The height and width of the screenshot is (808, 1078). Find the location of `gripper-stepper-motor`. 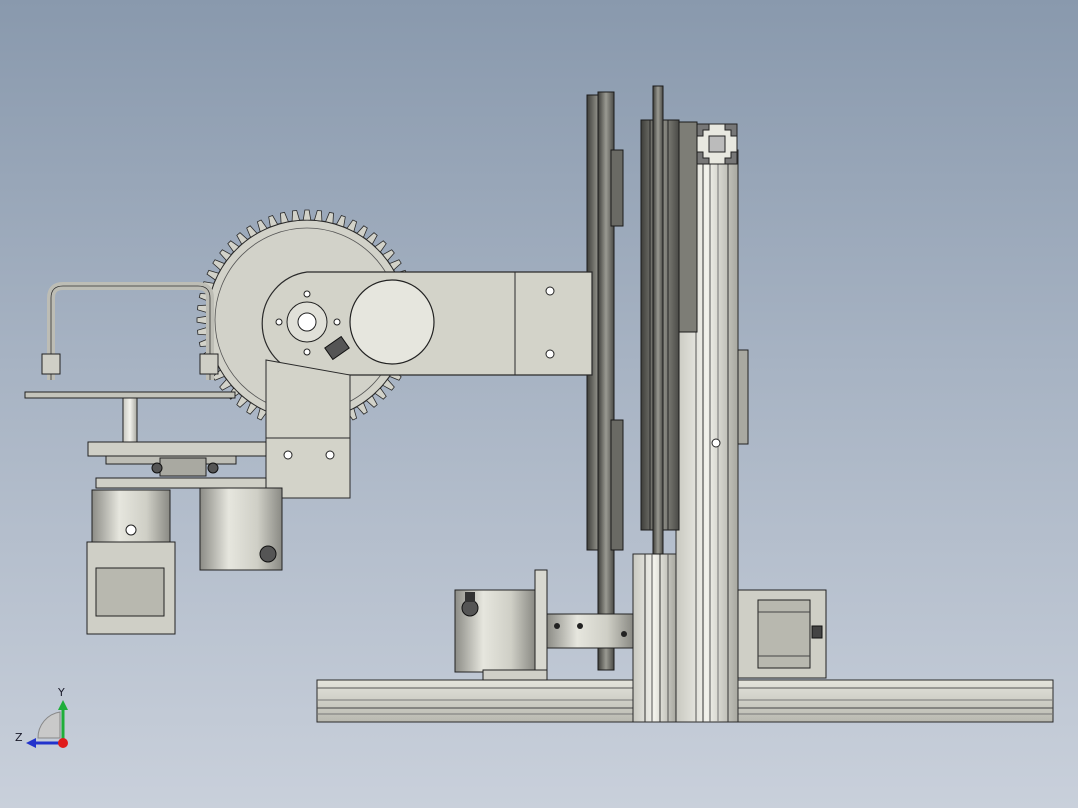

gripper-stepper-motor is located at coordinates (131, 562).